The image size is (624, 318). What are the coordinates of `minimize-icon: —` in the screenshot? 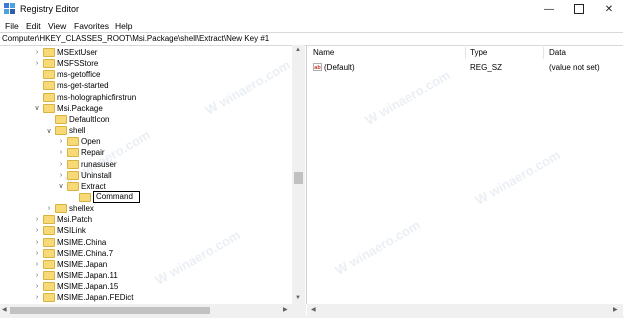 It's located at (549, 9).